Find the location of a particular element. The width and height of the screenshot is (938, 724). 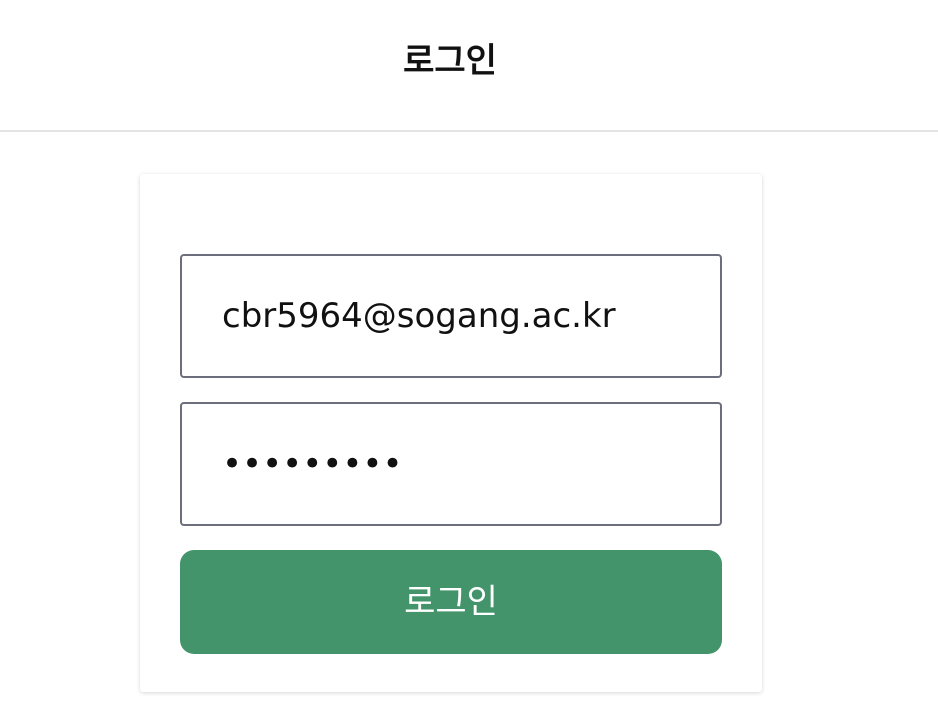

email-value: cbr5964@sogang.ac.kr is located at coordinates (419, 316).